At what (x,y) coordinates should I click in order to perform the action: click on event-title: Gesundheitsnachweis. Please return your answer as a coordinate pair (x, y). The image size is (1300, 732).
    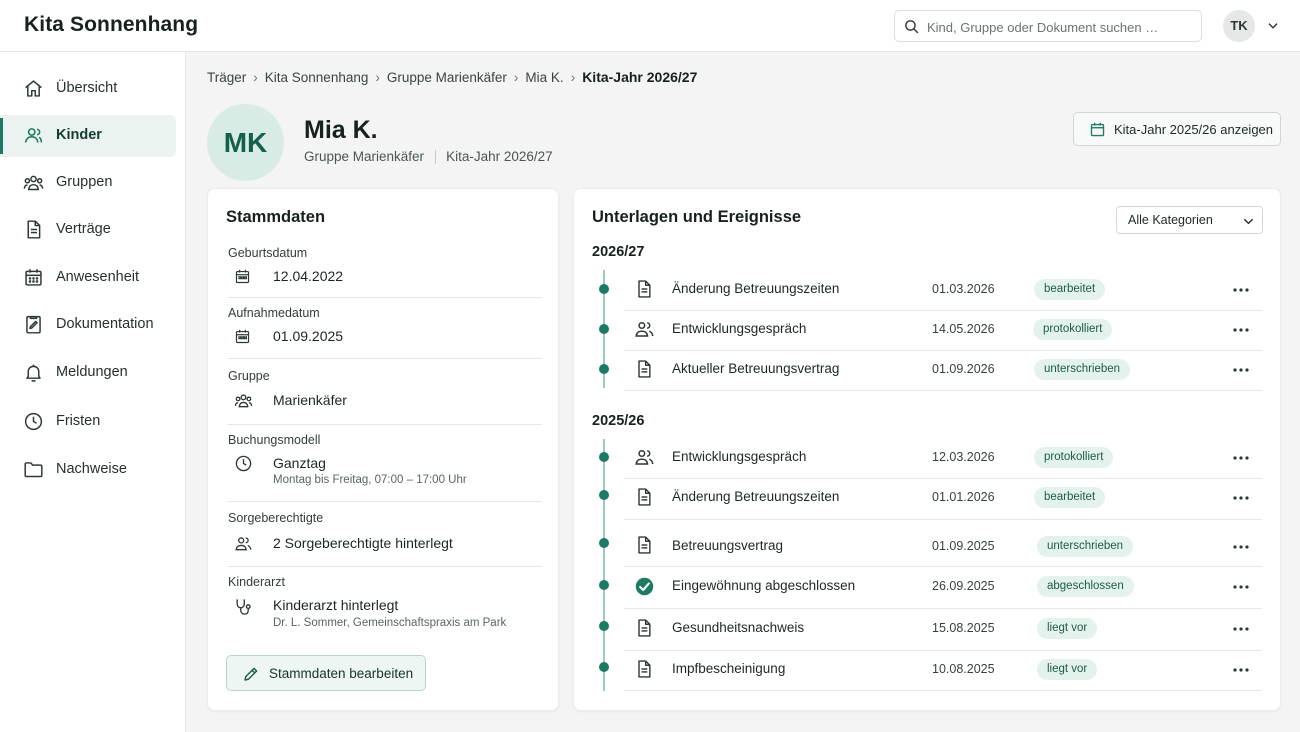
    Looking at the image, I should click on (738, 627).